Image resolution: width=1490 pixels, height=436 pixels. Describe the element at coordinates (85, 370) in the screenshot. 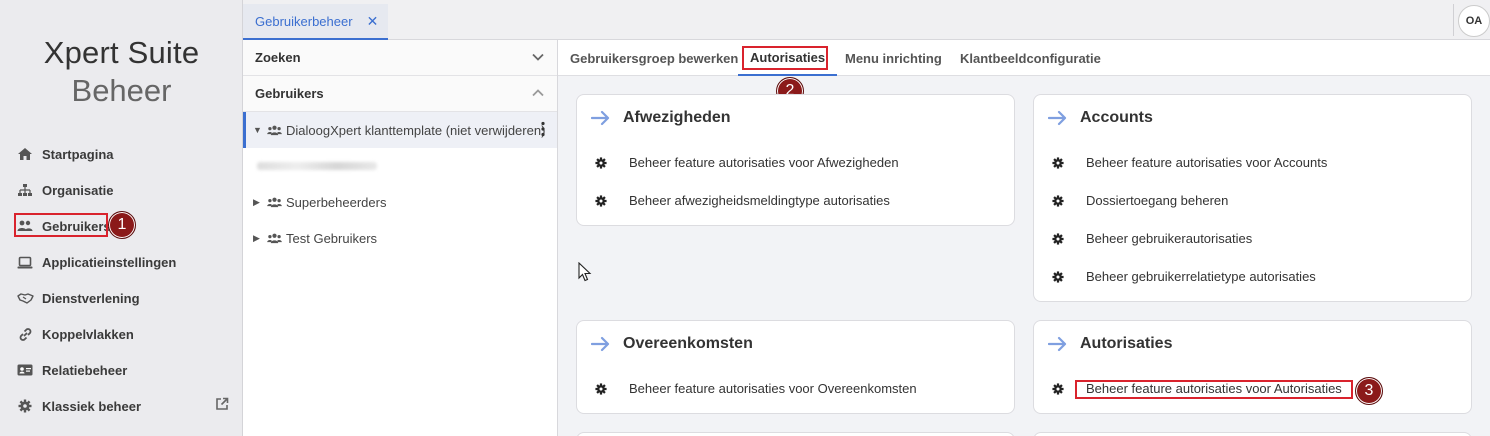

I see `sidebar-item-label: Relatiebeheer` at that location.